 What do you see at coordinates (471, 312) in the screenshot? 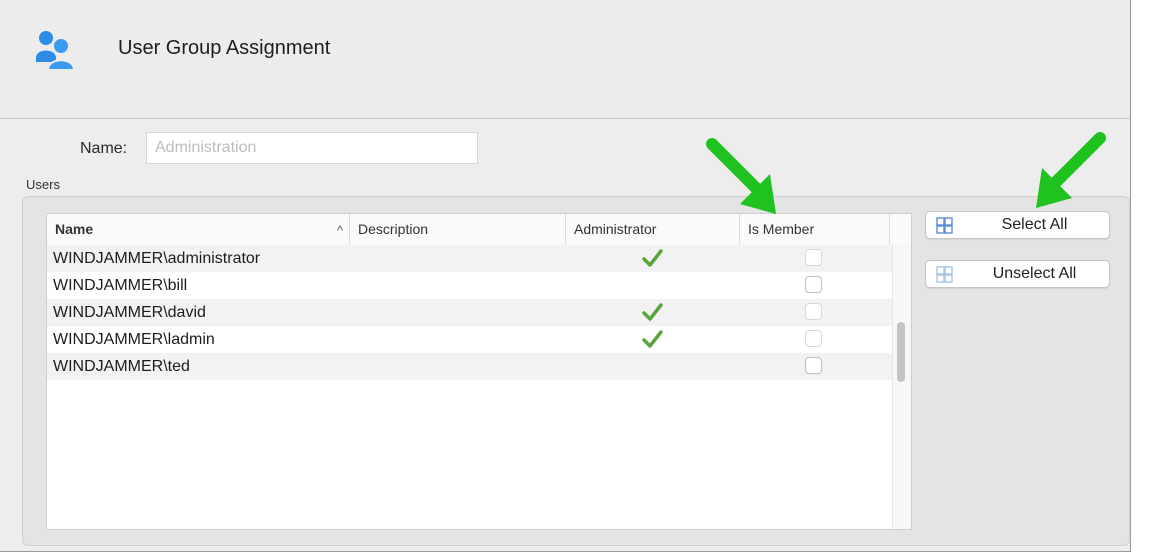
I see `table-row: WINDJAMMER\david` at bounding box center [471, 312].